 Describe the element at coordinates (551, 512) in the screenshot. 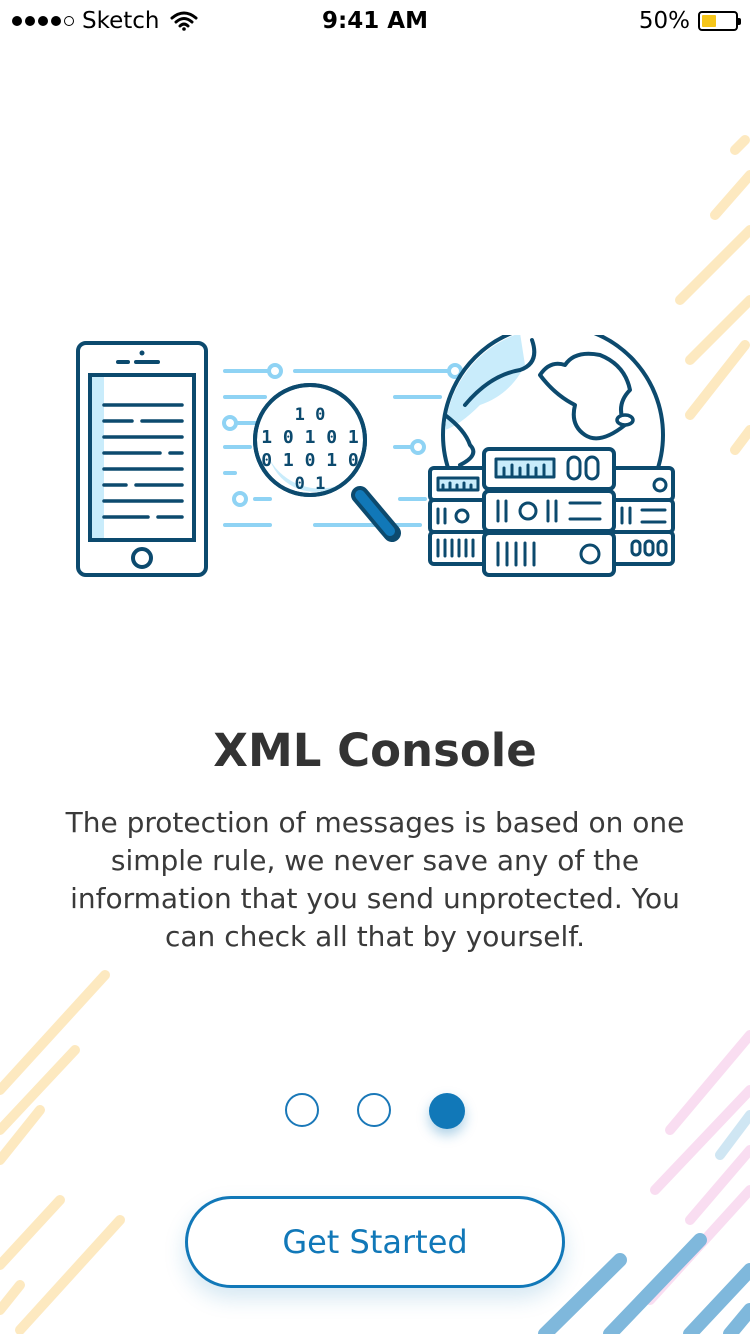

I see `server-rack-graphic` at that location.